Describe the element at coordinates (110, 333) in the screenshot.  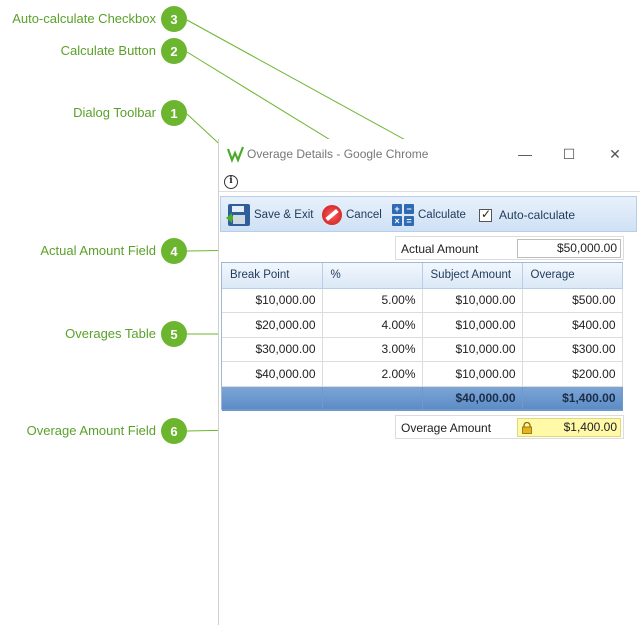
I see `callout-label-overages-table: Overages Table` at that location.